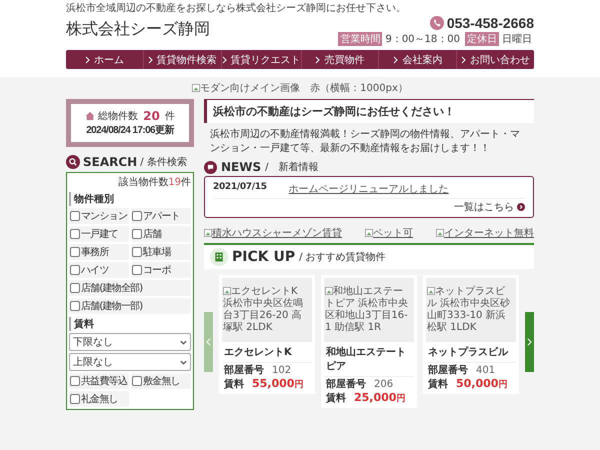  What do you see at coordinates (161, 381) in the screenshot?
I see `checkbox-option: 敷金無し` at bounding box center [161, 381].